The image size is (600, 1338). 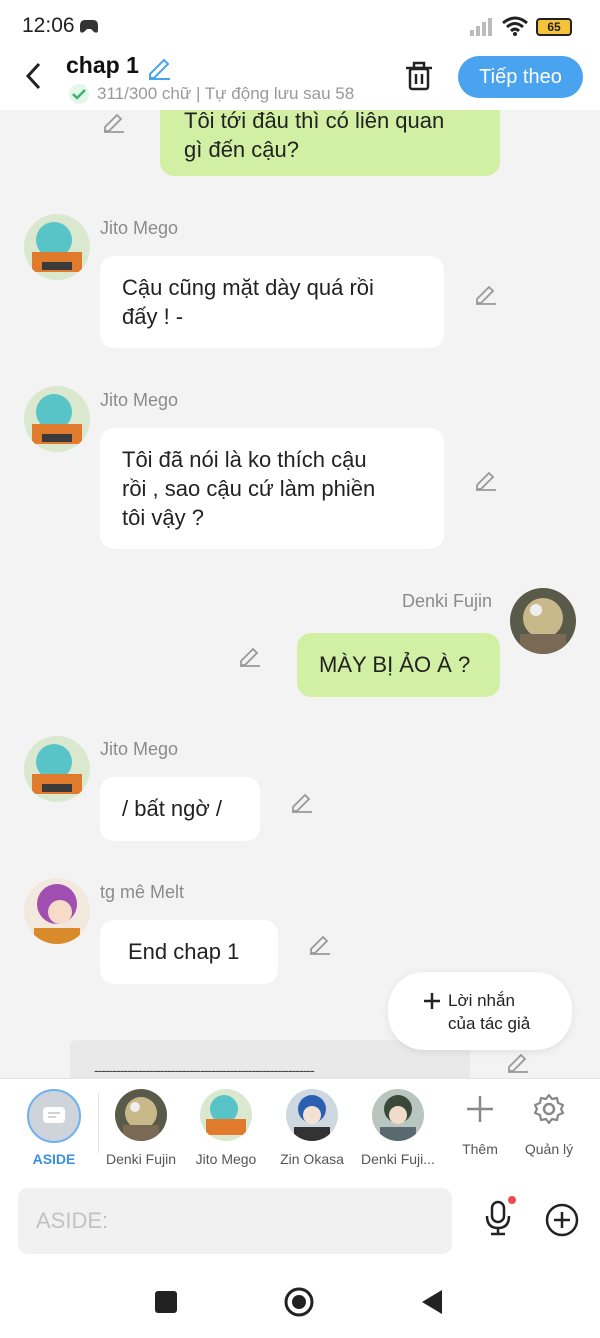 I want to click on character-zin-okasa: Zin Okasa, so click(x=312, y=1128).